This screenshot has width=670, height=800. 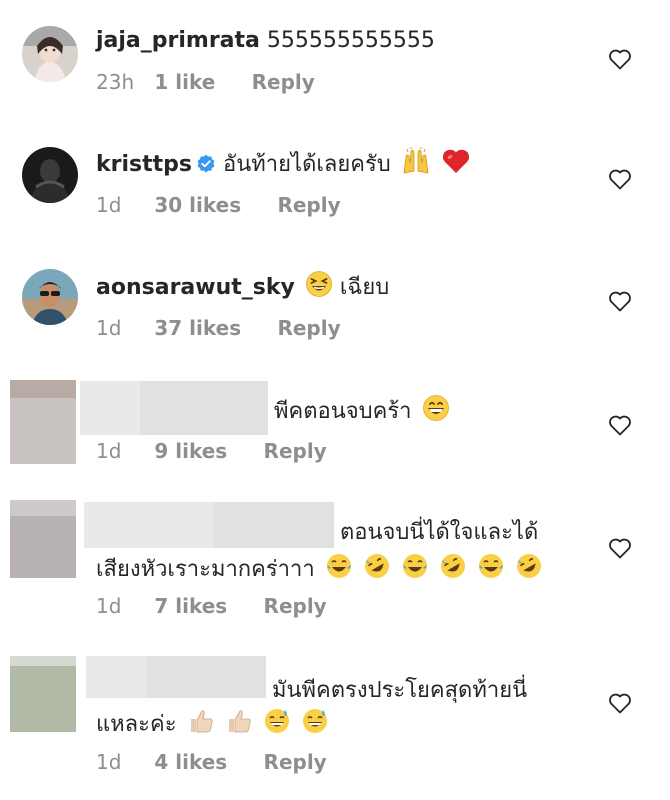 I want to click on likes-count: 30 likes, so click(x=197, y=205).